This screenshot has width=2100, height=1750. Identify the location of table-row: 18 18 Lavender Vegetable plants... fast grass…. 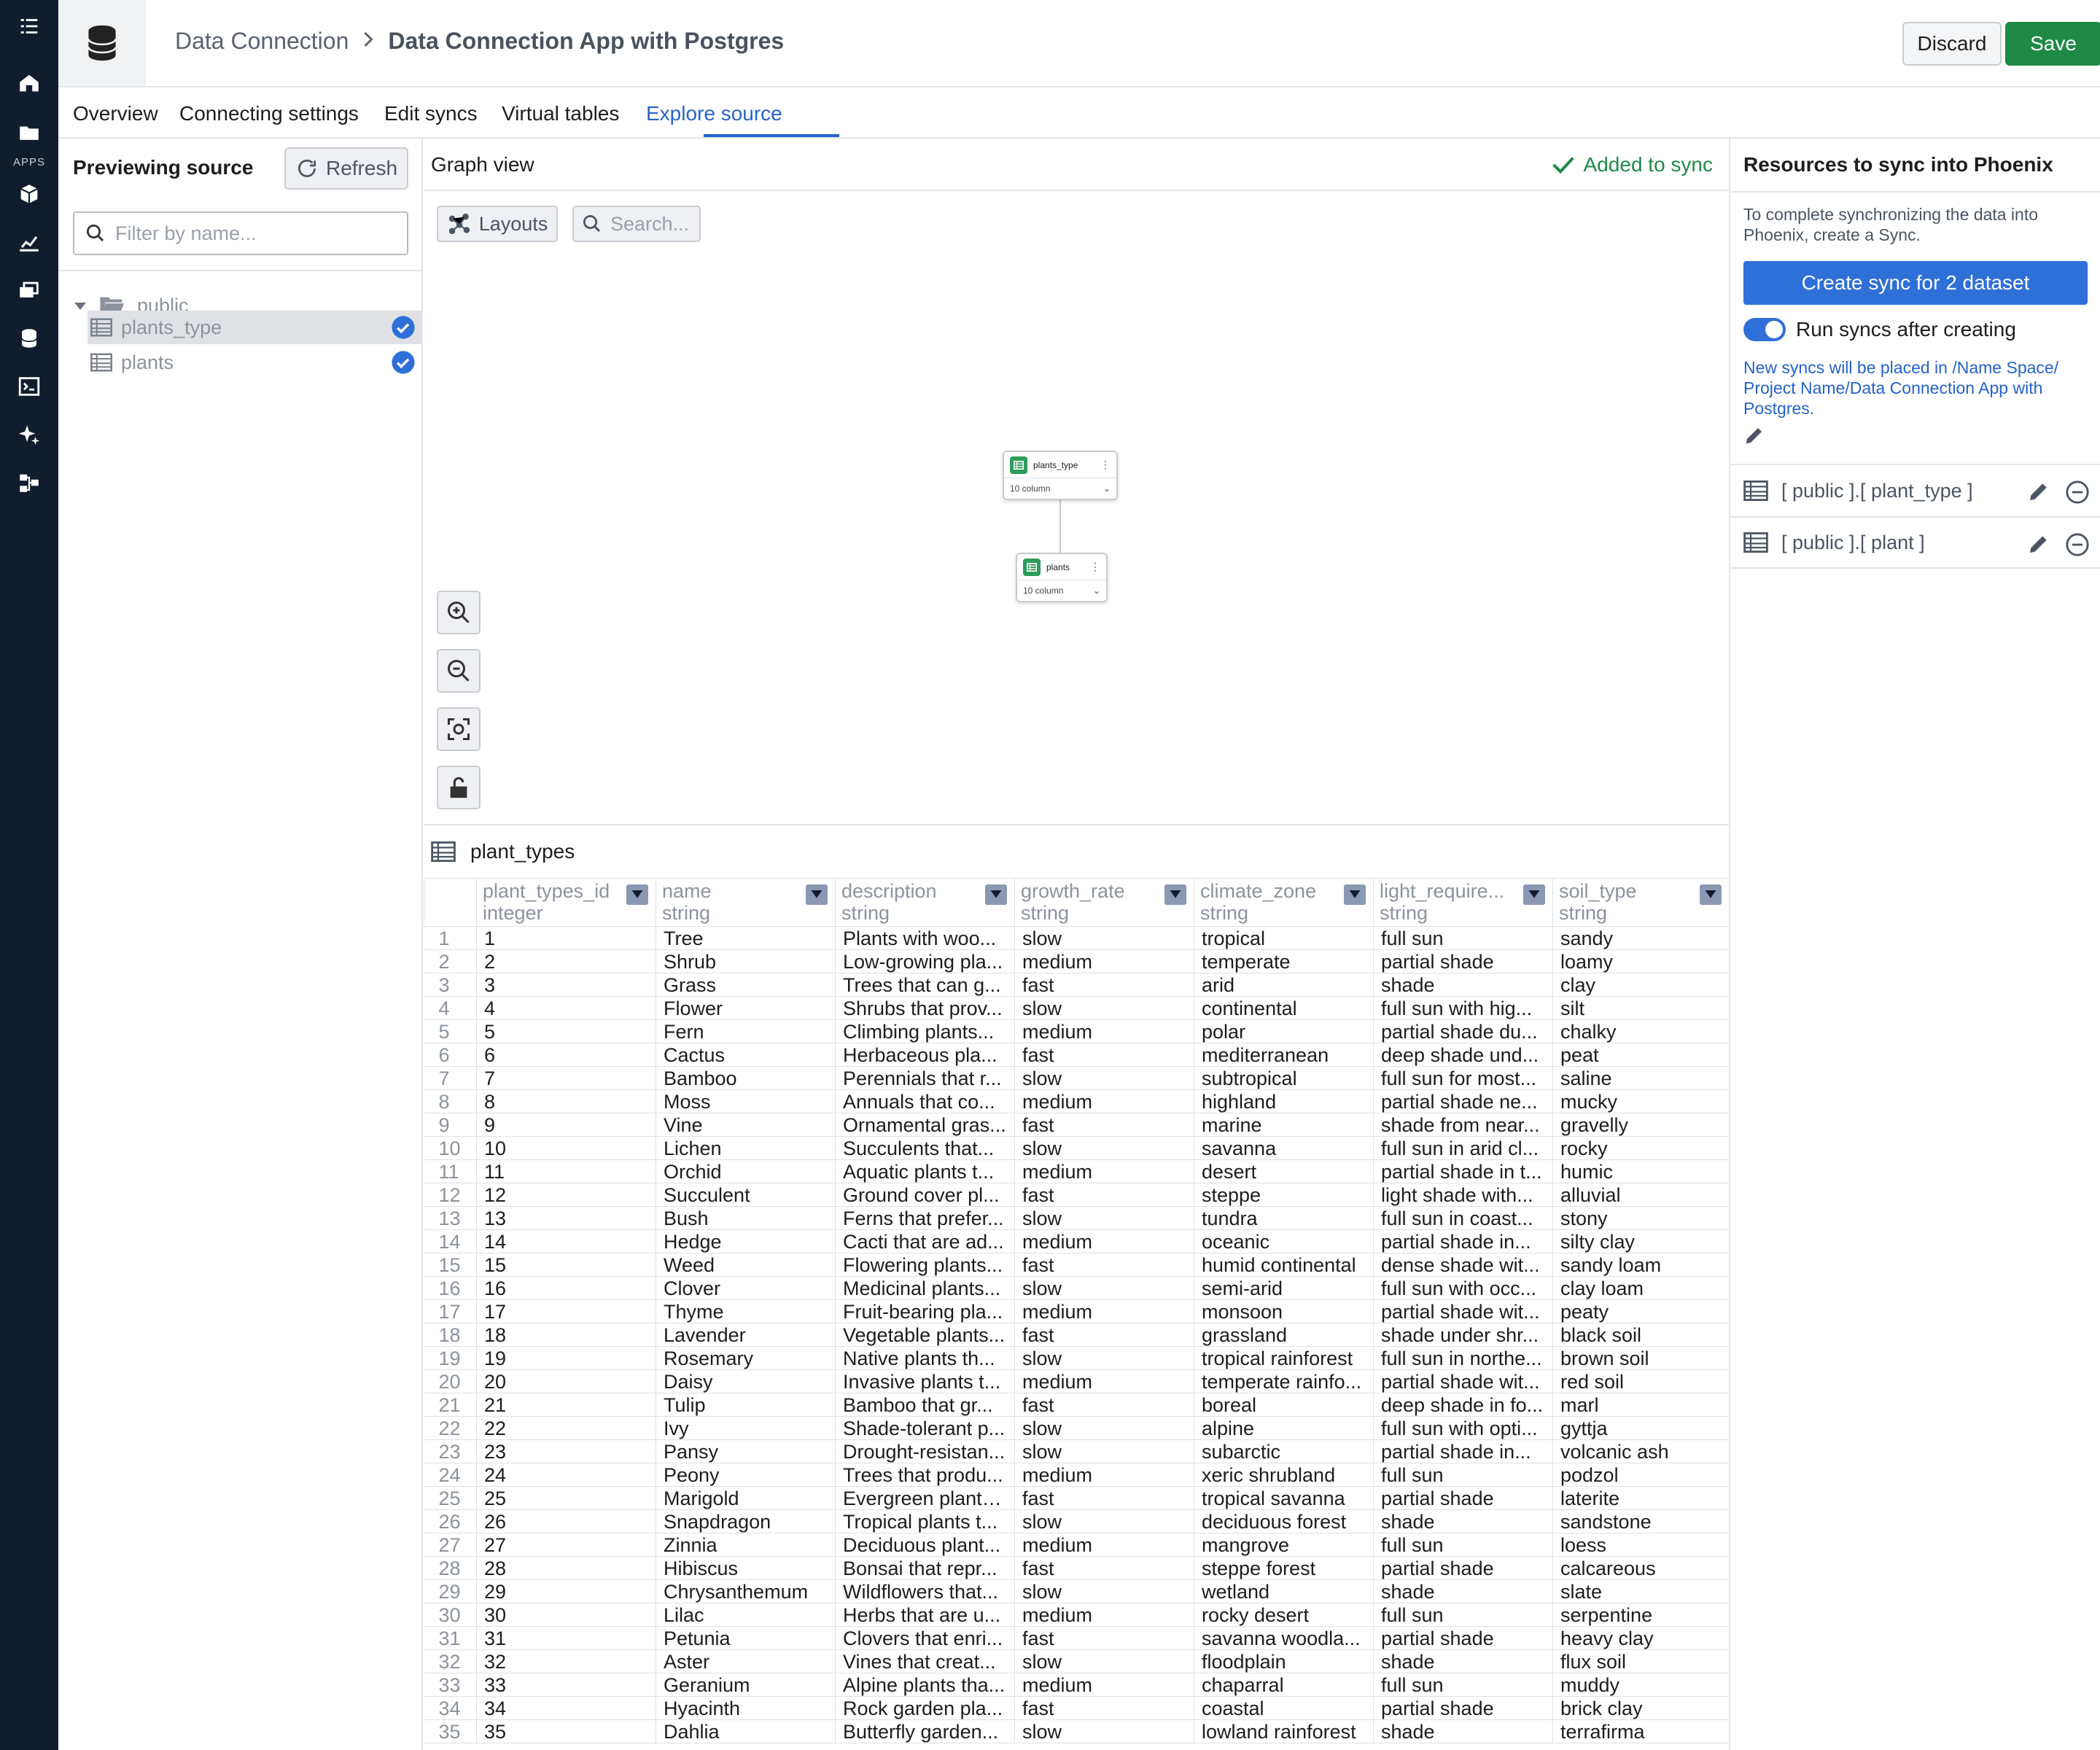
(1076, 1335).